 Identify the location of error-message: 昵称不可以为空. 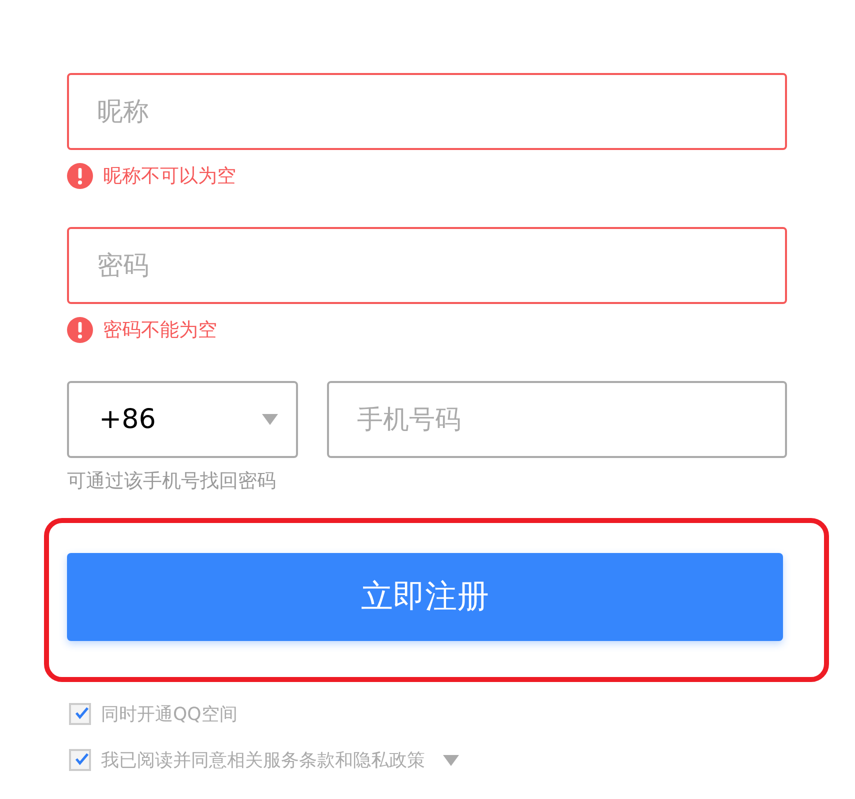
(169, 176).